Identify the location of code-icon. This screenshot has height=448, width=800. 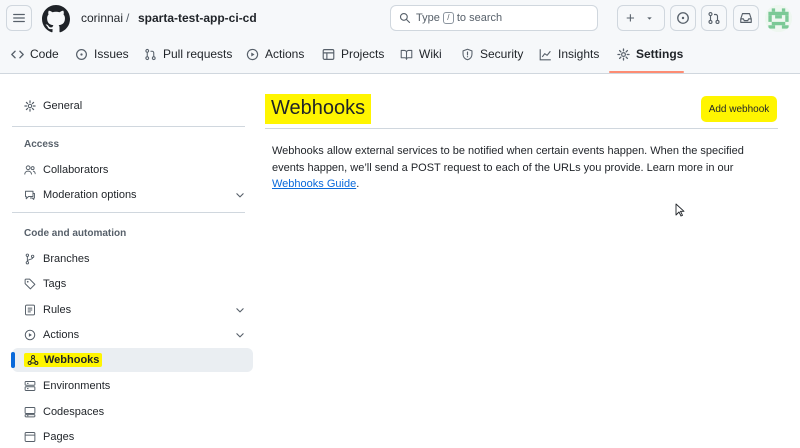
(17, 54).